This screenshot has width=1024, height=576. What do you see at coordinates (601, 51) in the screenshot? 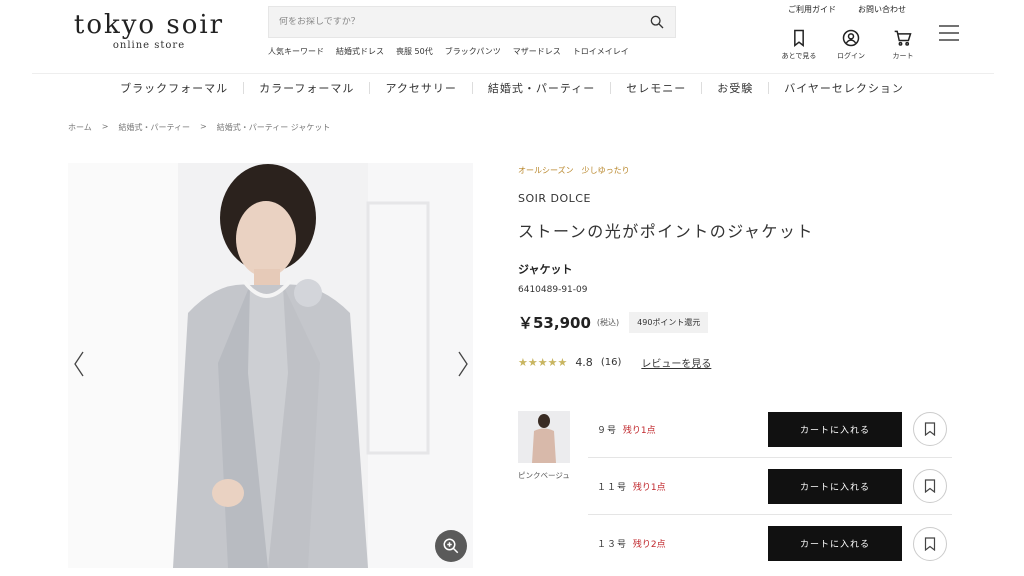
I see `keyword-link: トロイメイレイ` at bounding box center [601, 51].